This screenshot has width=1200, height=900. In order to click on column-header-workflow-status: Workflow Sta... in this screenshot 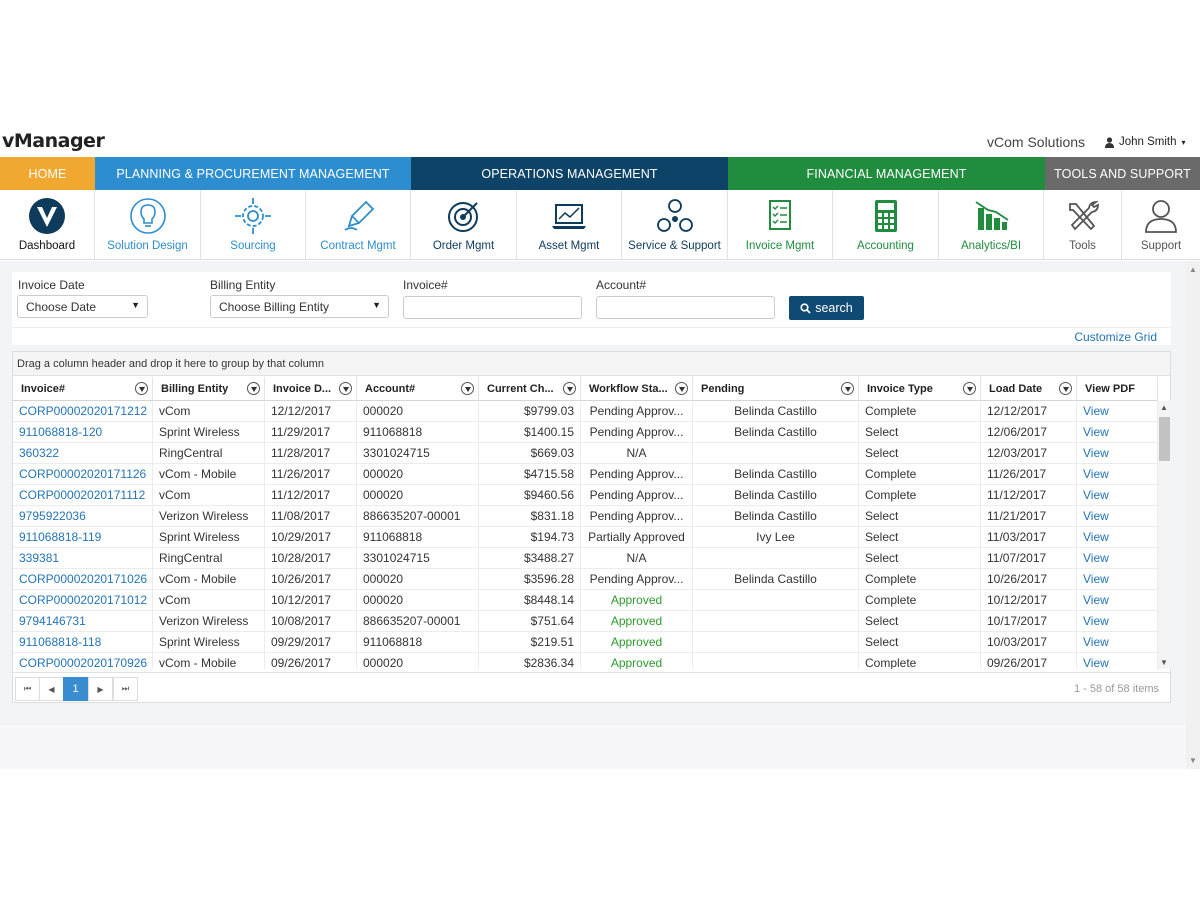, I will do `click(637, 389)`.